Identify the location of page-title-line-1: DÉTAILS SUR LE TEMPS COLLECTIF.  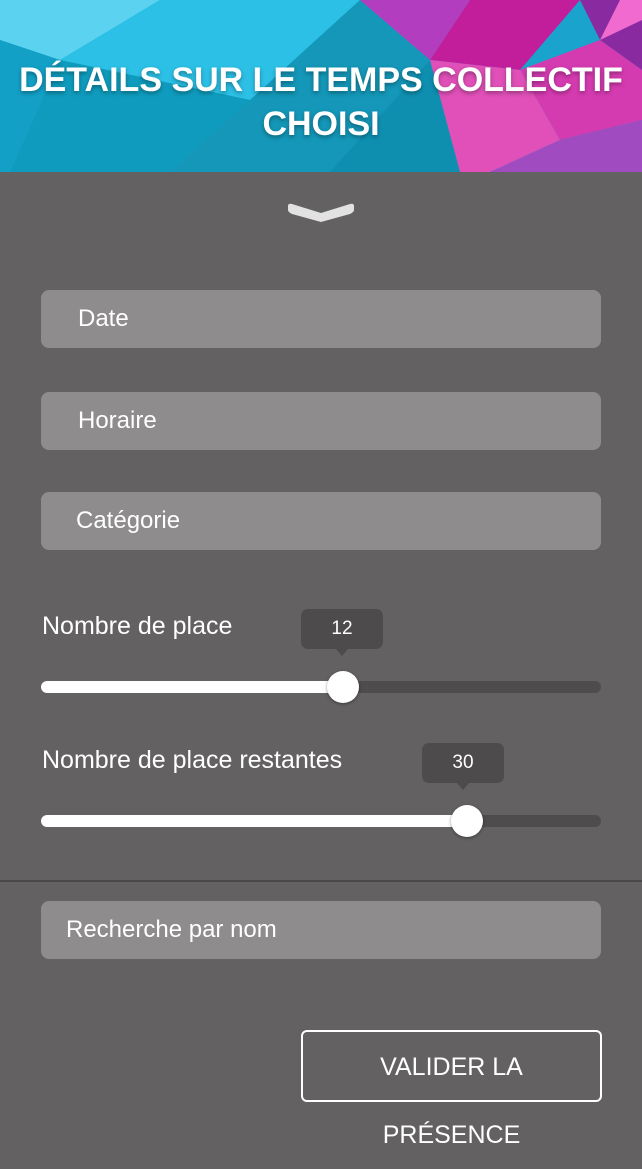
(321, 80).